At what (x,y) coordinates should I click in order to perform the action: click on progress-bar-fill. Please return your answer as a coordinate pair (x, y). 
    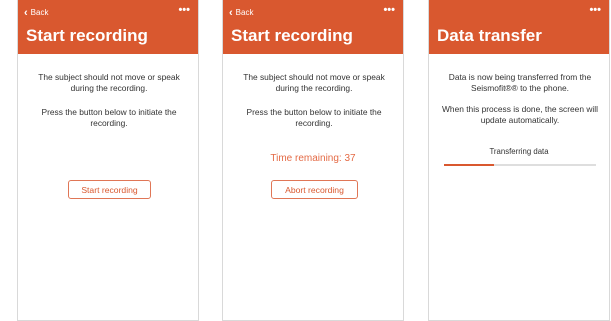
    Looking at the image, I should click on (469, 165).